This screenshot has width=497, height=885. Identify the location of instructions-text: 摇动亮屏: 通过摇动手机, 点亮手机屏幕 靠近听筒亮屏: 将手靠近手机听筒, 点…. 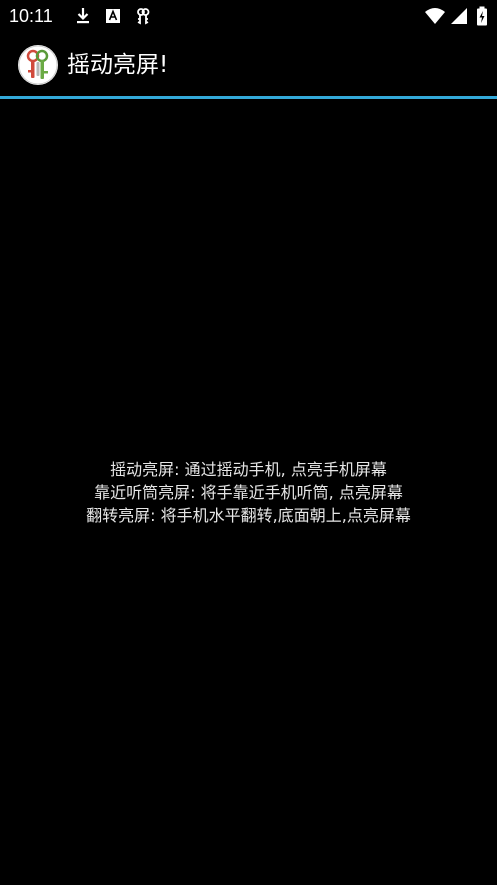
(248, 492).